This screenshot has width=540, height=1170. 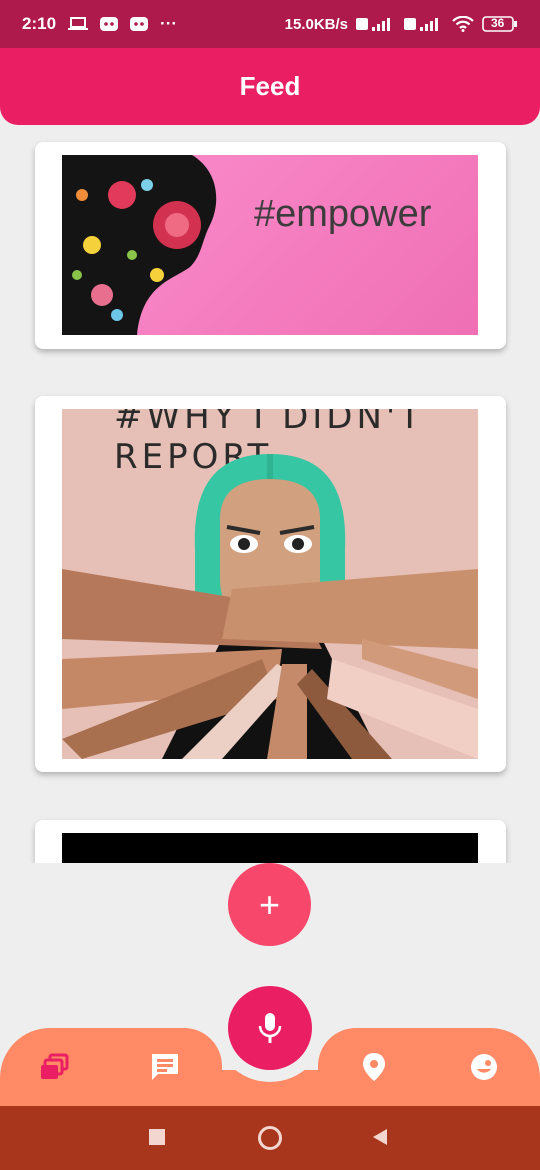 I want to click on circle-icon, so click(x=270, y=1138).